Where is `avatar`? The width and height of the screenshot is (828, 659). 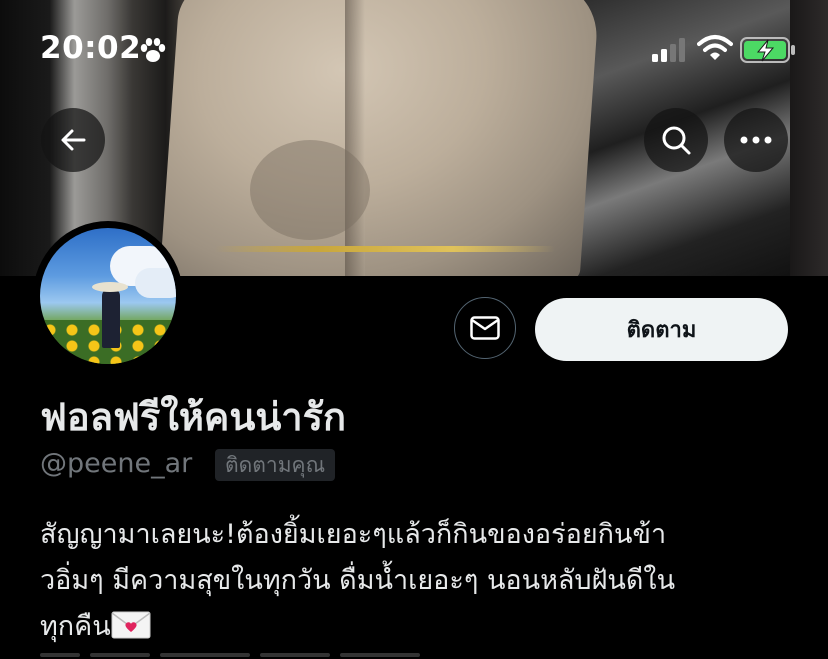
avatar is located at coordinates (108, 296).